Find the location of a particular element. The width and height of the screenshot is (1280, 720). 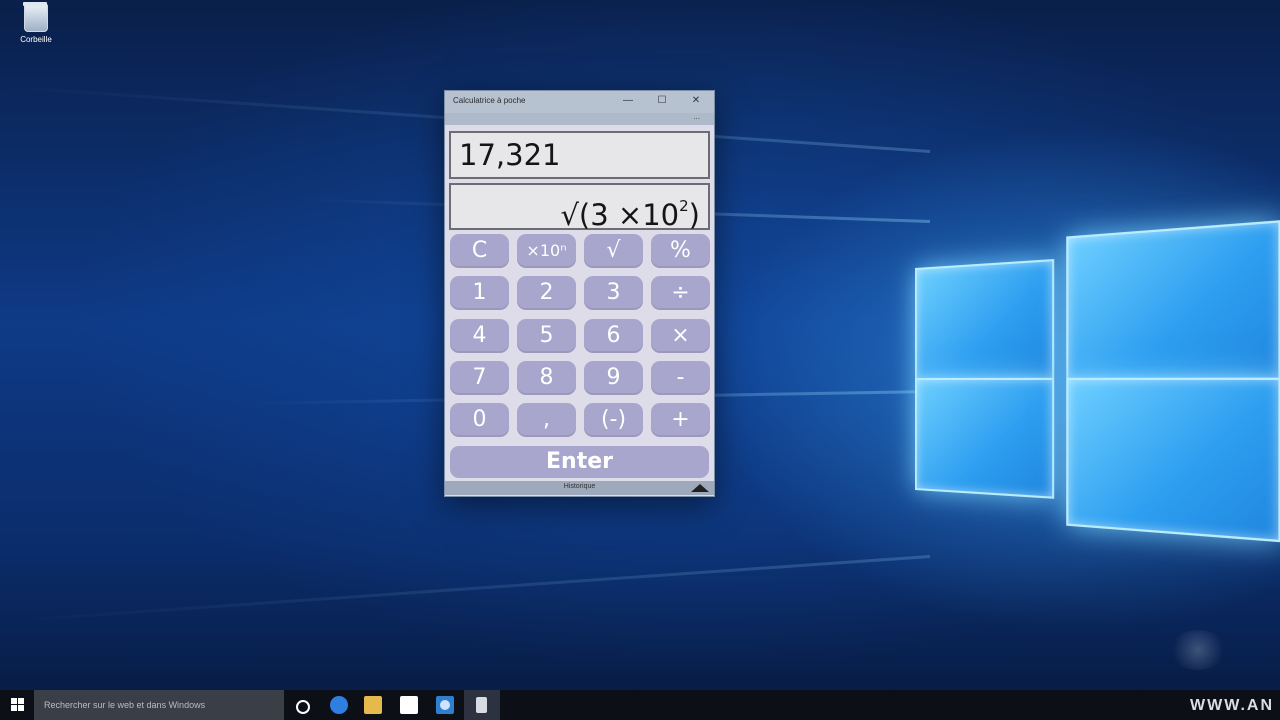

close-button: ✕ is located at coordinates (696, 102).